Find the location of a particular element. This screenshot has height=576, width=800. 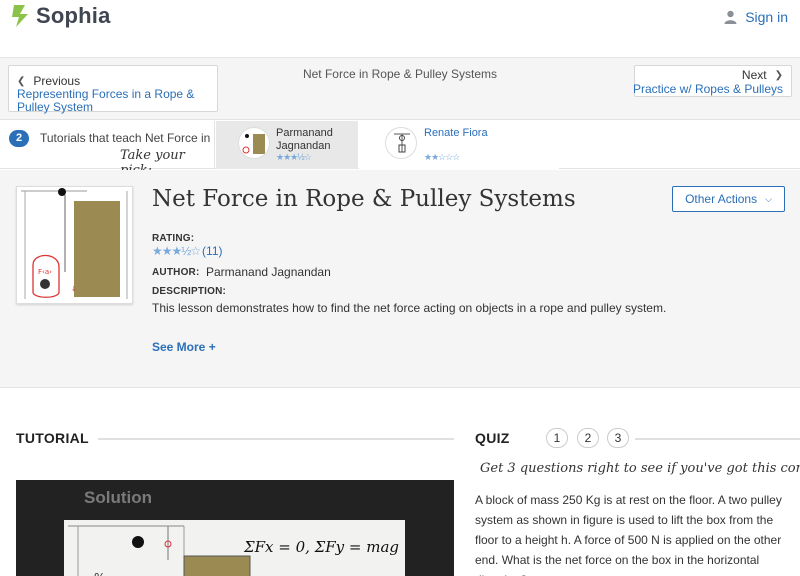

nav-lesson-title: Net Force in Rope & Pulley Systems is located at coordinates (400, 74).